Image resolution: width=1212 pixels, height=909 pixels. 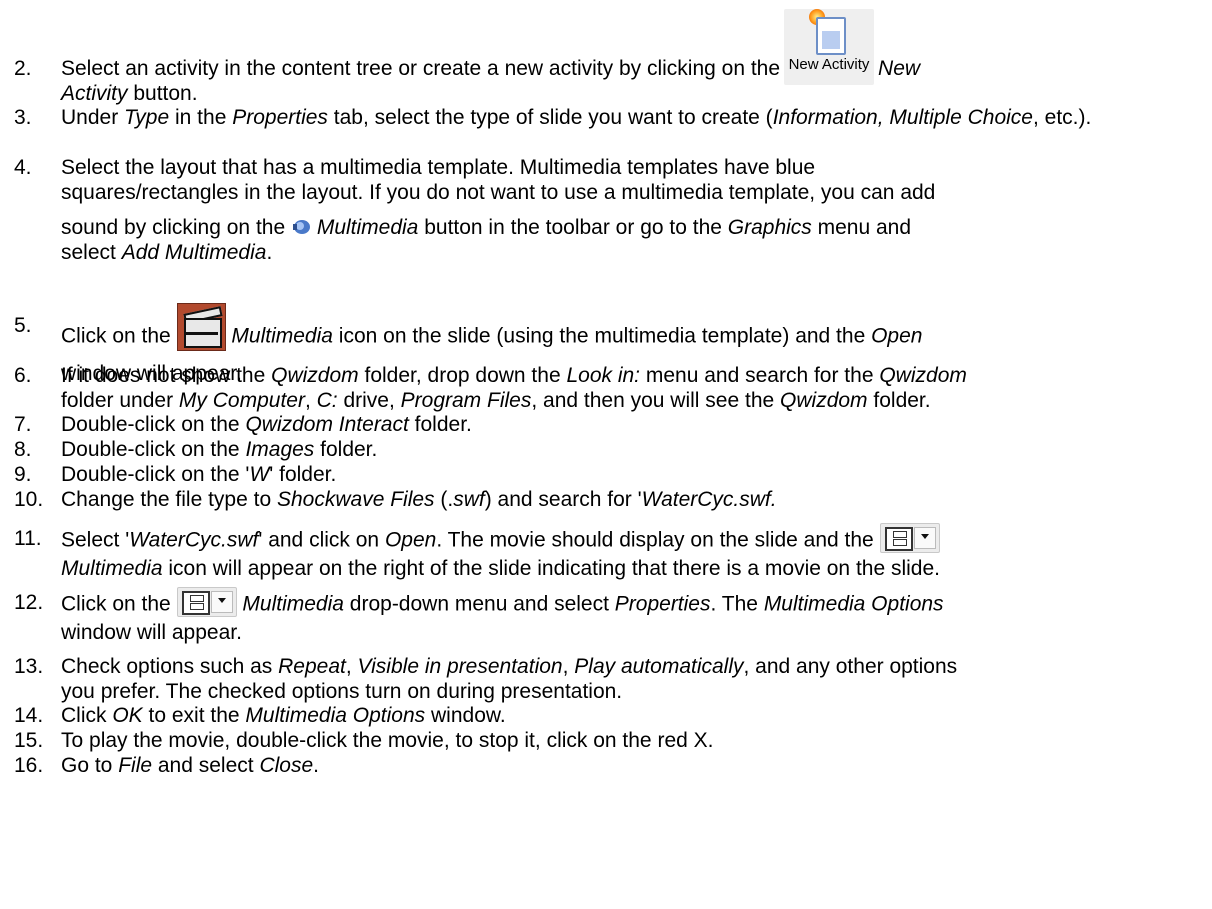 I want to click on step-text-part: Add Multimedia, so click(x=194, y=252).